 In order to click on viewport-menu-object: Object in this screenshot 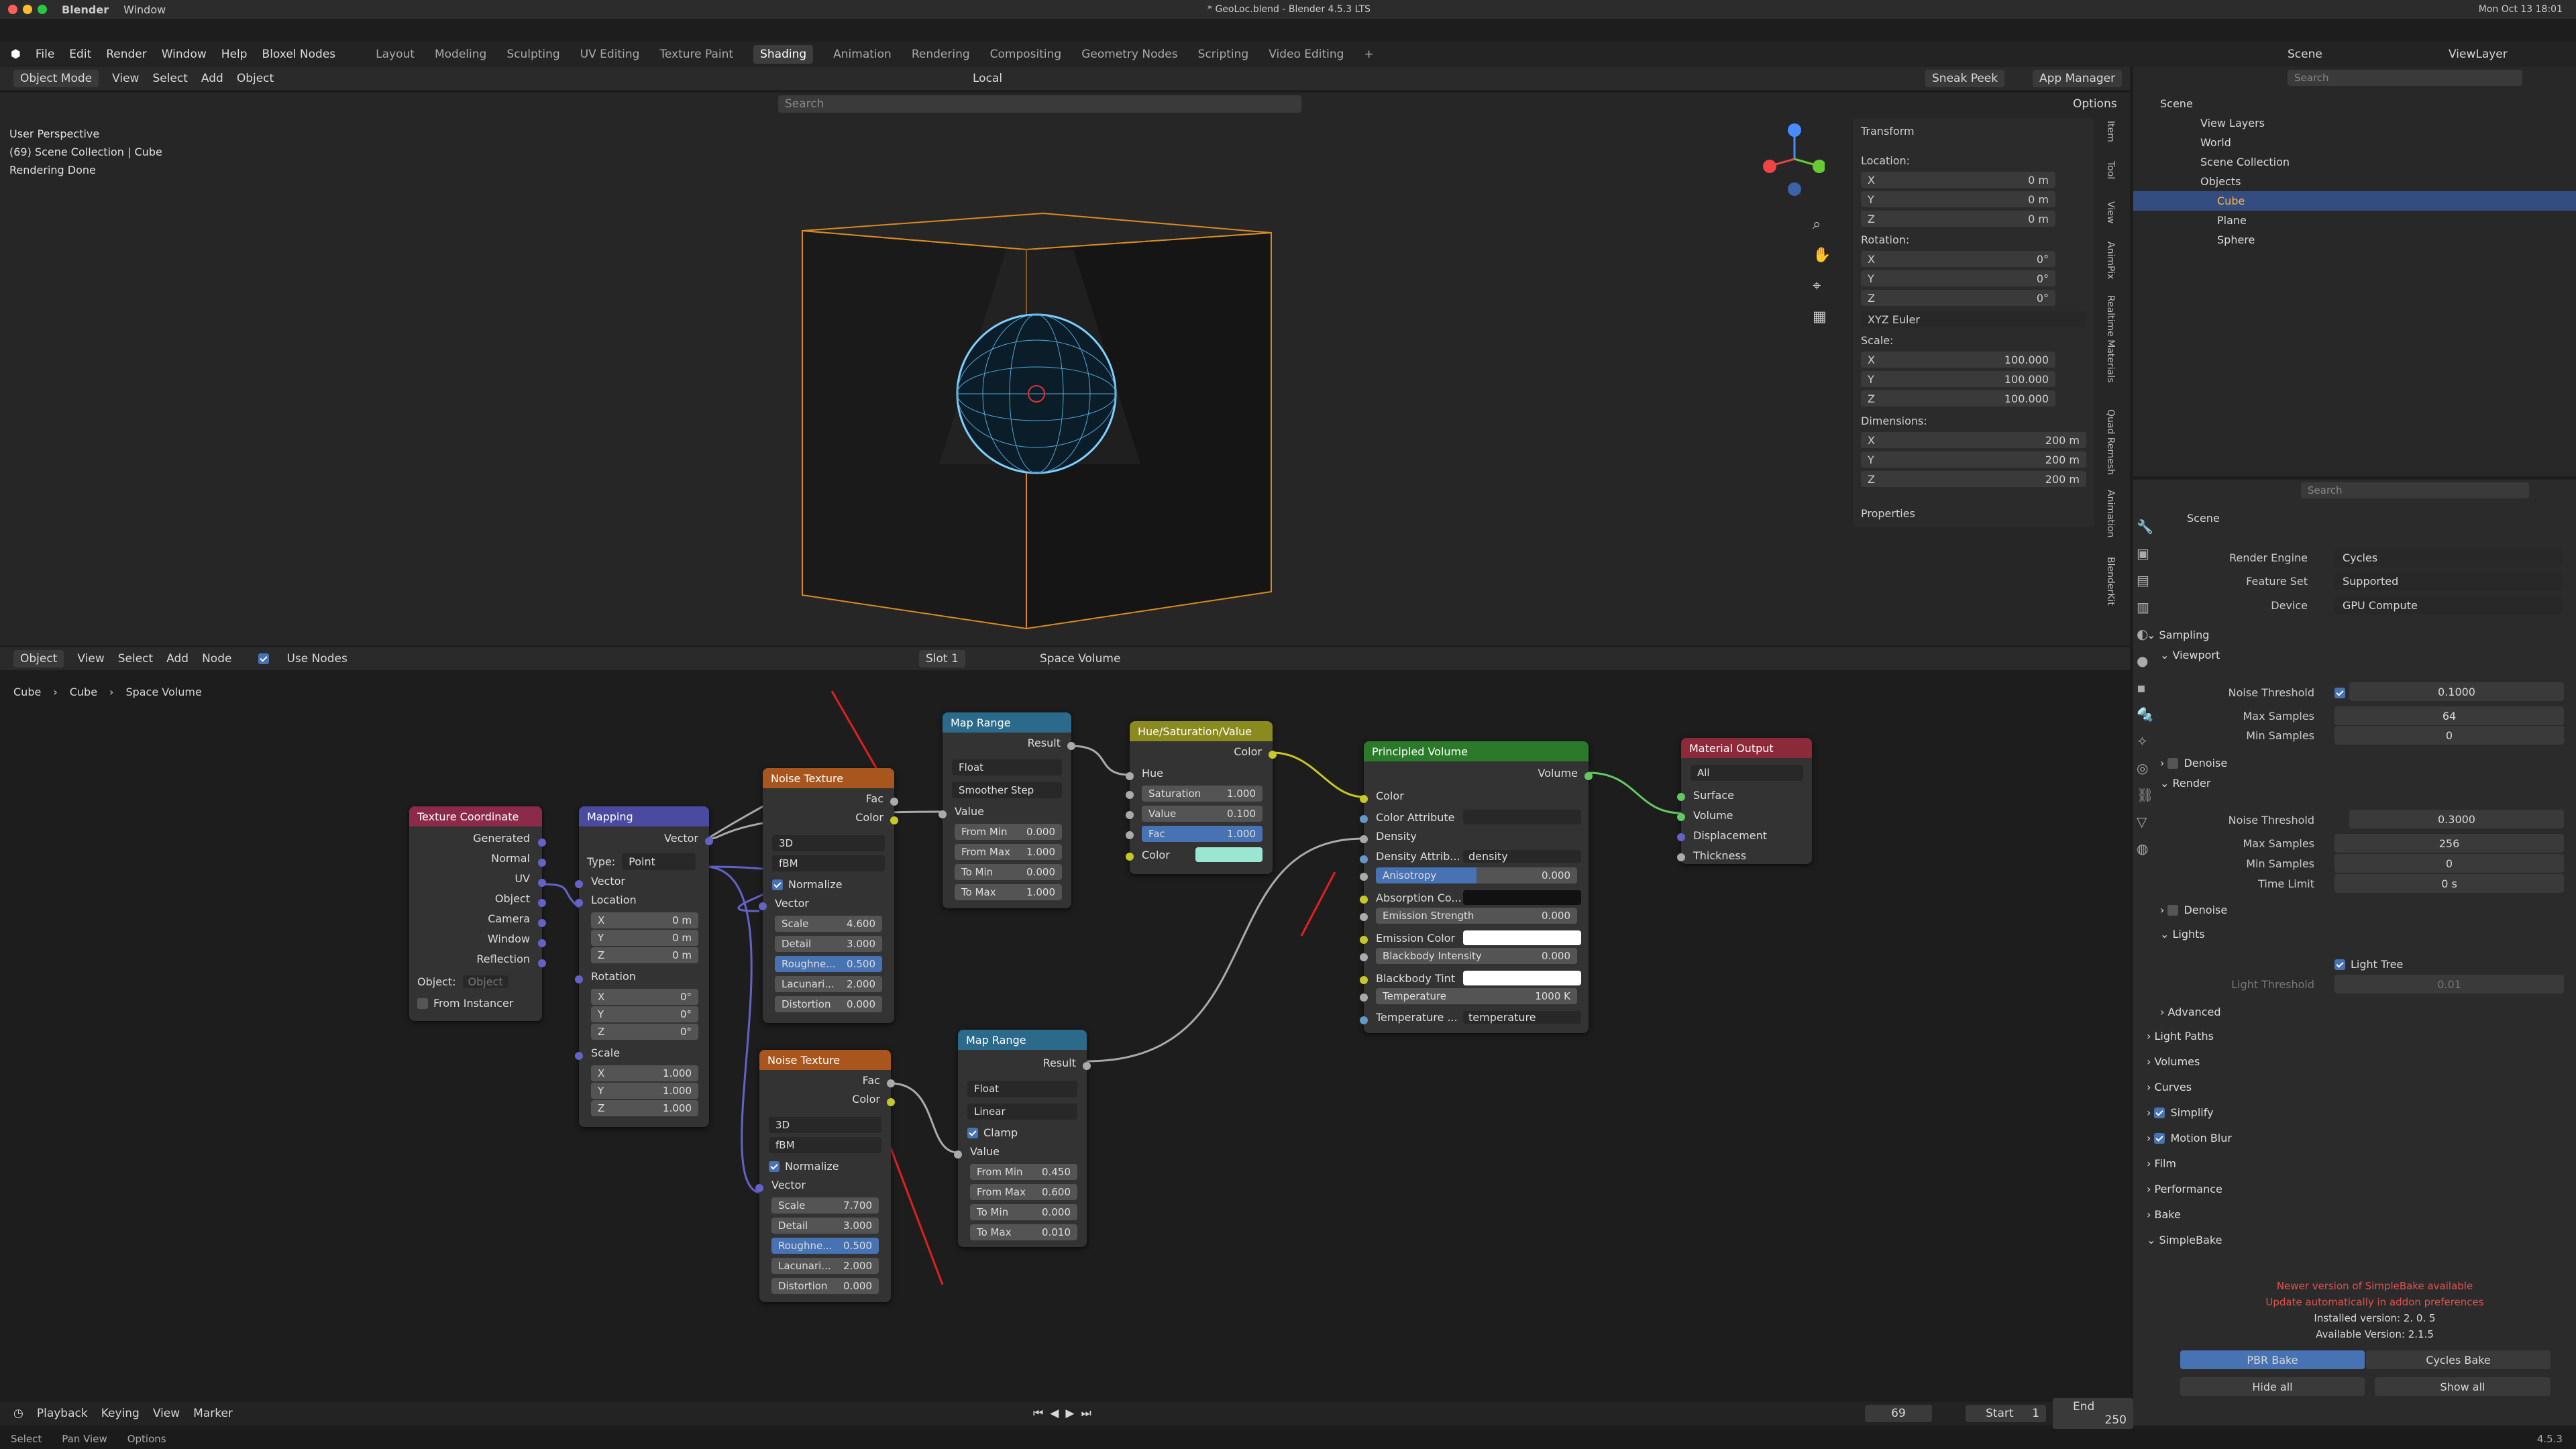, I will do `click(255, 78)`.